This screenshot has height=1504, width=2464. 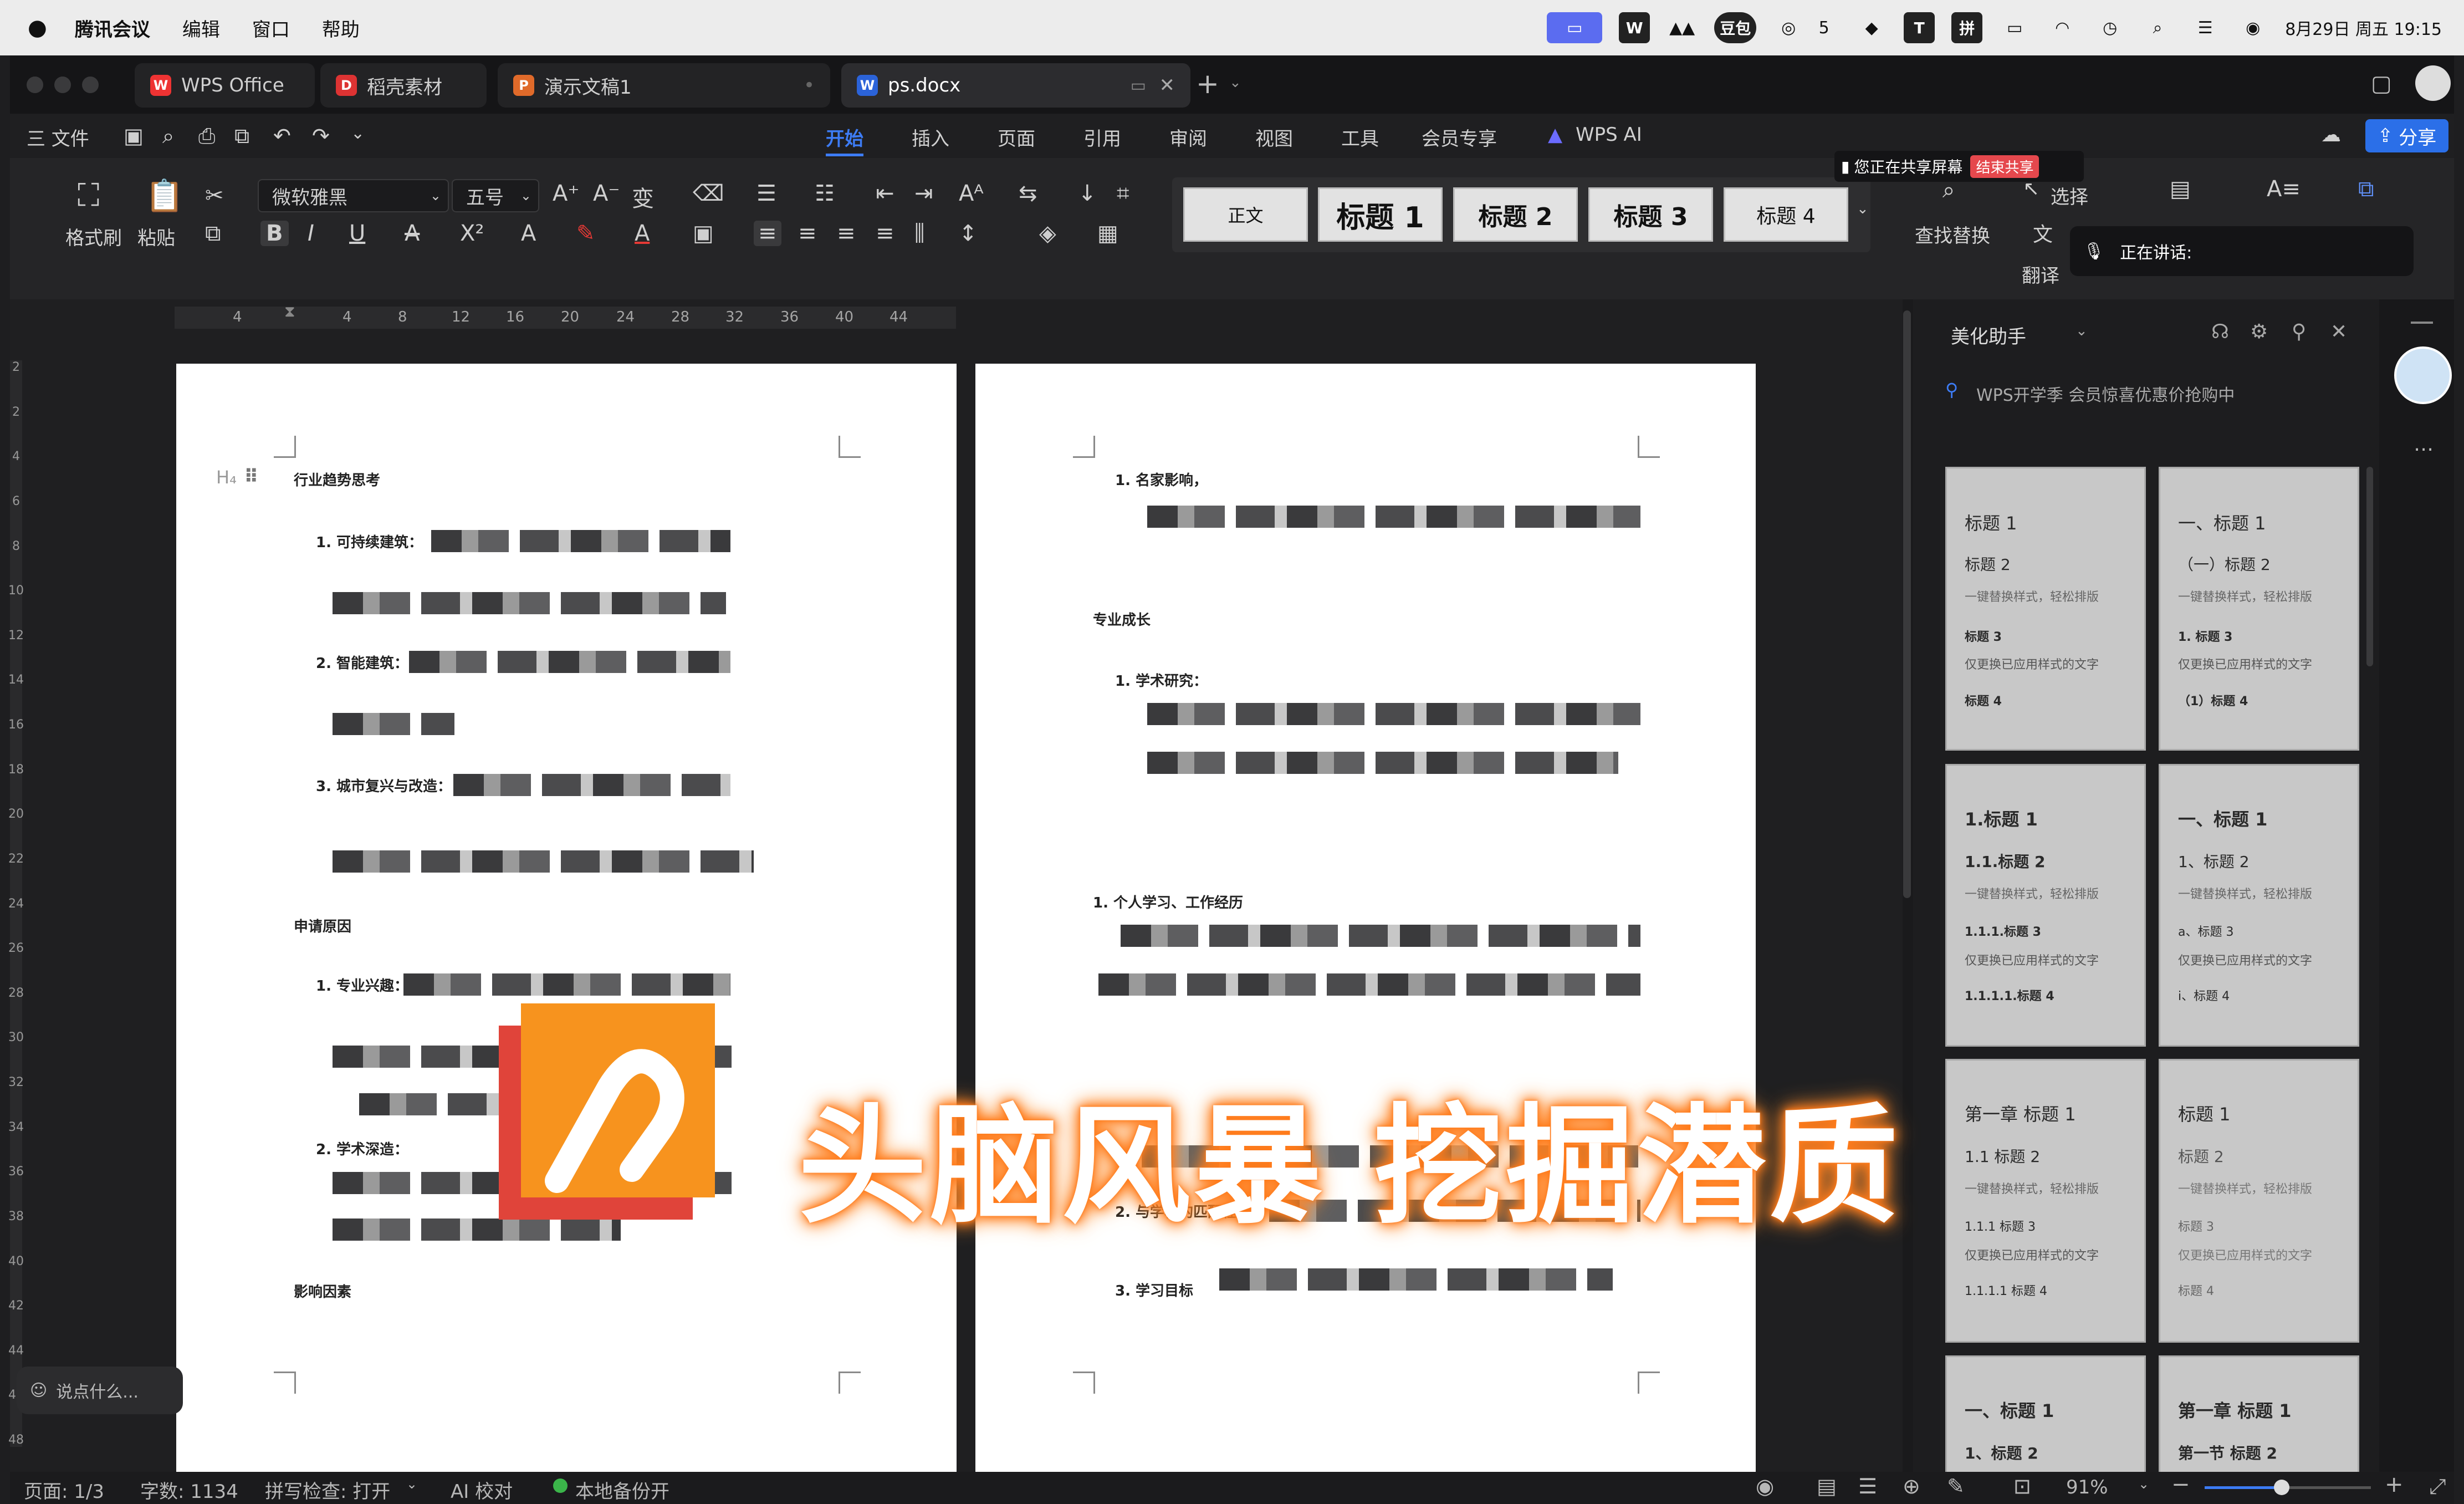 I want to click on share-button: ⇪ 分享, so click(x=2406, y=135).